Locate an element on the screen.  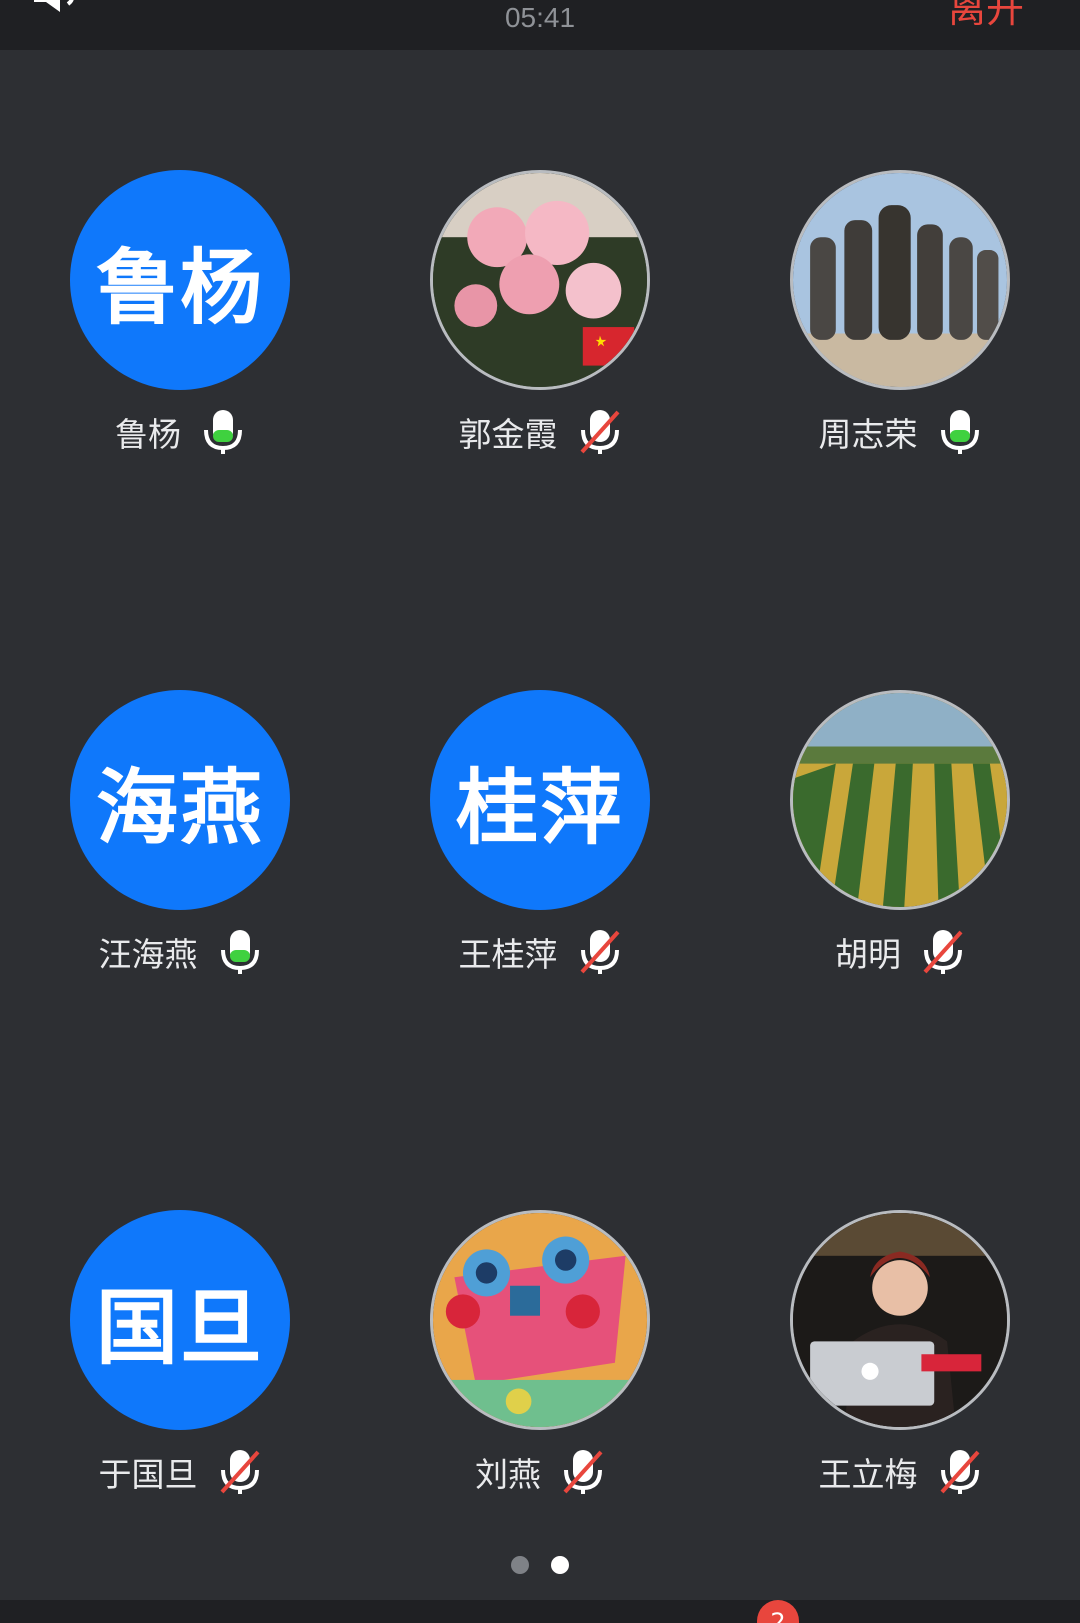
participant-tile: 周志荣 is located at coordinates (900, 335).